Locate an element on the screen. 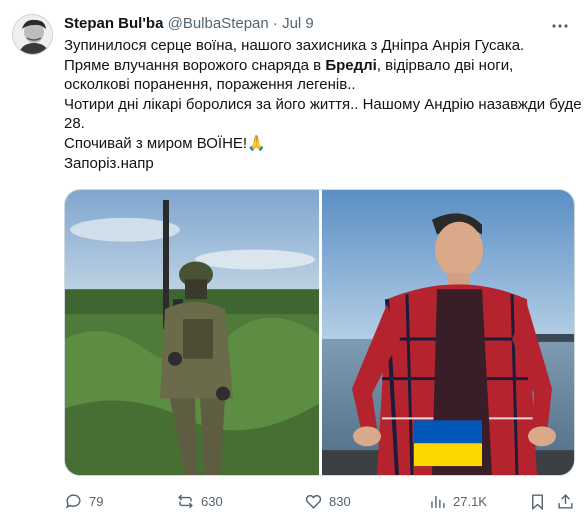 The image size is (584, 522). views-icon is located at coordinates (438, 501).